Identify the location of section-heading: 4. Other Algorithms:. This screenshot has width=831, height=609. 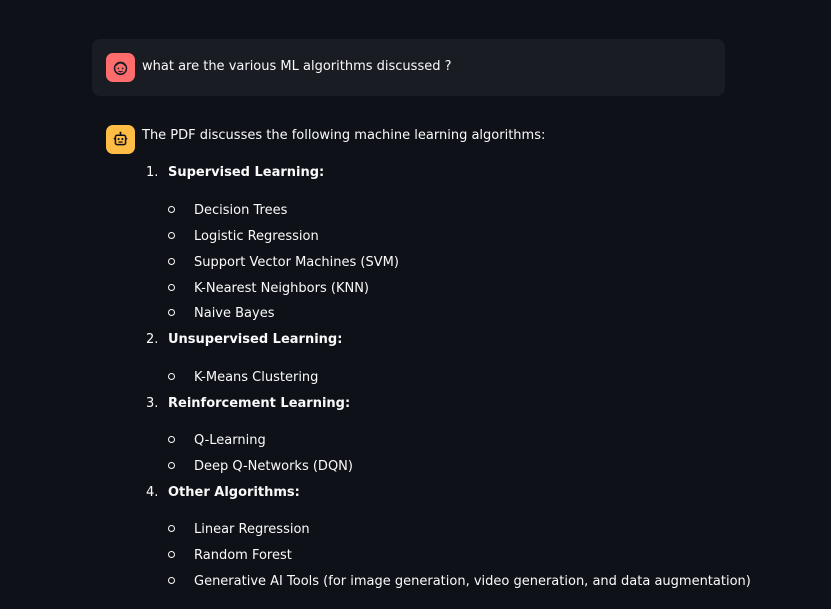
(223, 493).